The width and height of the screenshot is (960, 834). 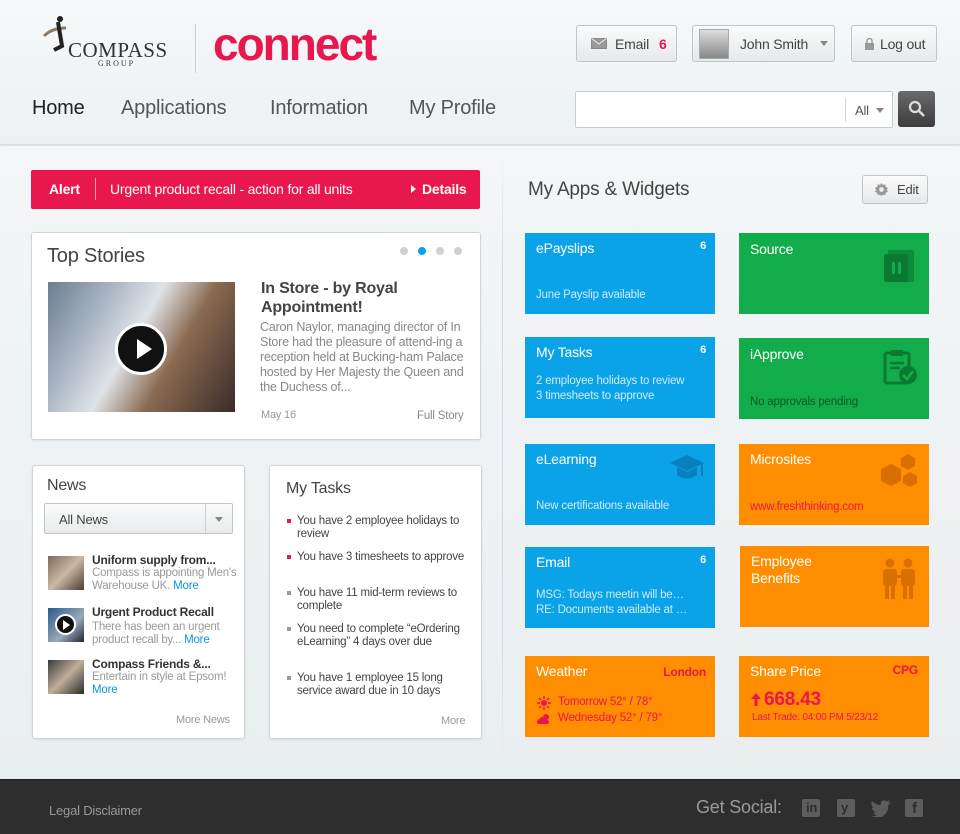 I want to click on news-item-summary: Entertain in style at Epsom! More, so click(x=166, y=684).